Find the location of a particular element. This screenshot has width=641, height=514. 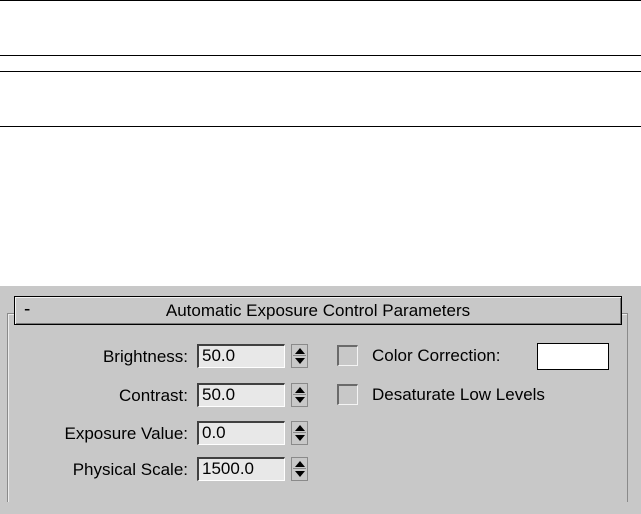

brightness-input: 50.0 is located at coordinates (241, 356).